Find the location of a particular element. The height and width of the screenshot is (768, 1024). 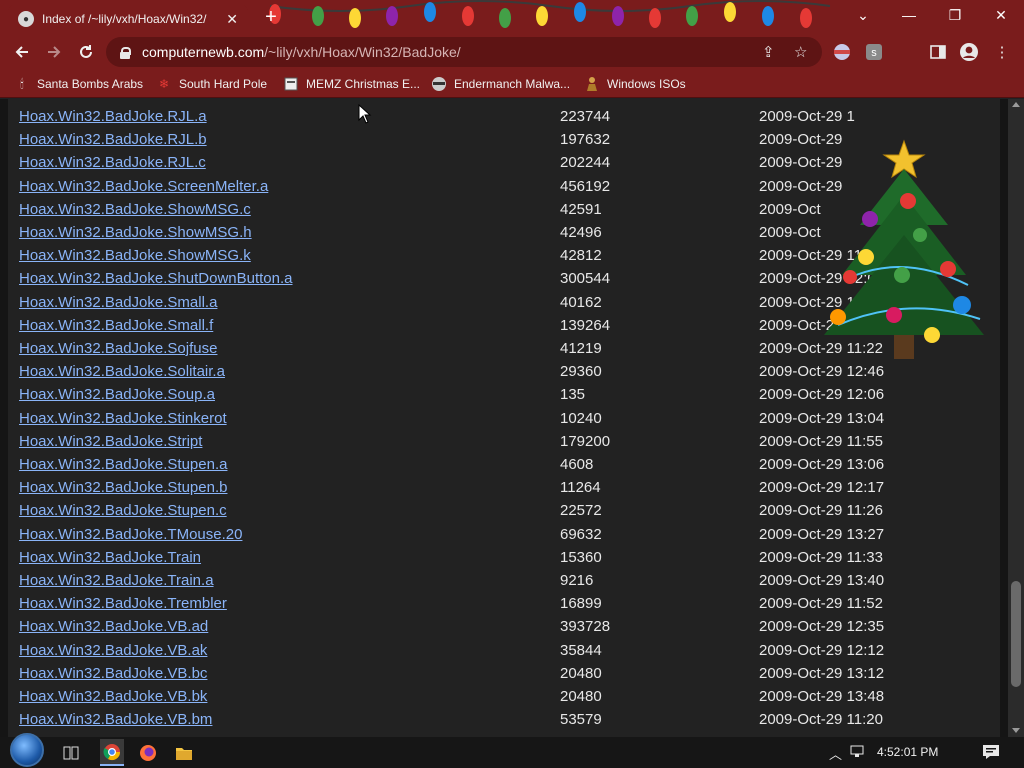

close-window-button: ✕ is located at coordinates (1001, 15).